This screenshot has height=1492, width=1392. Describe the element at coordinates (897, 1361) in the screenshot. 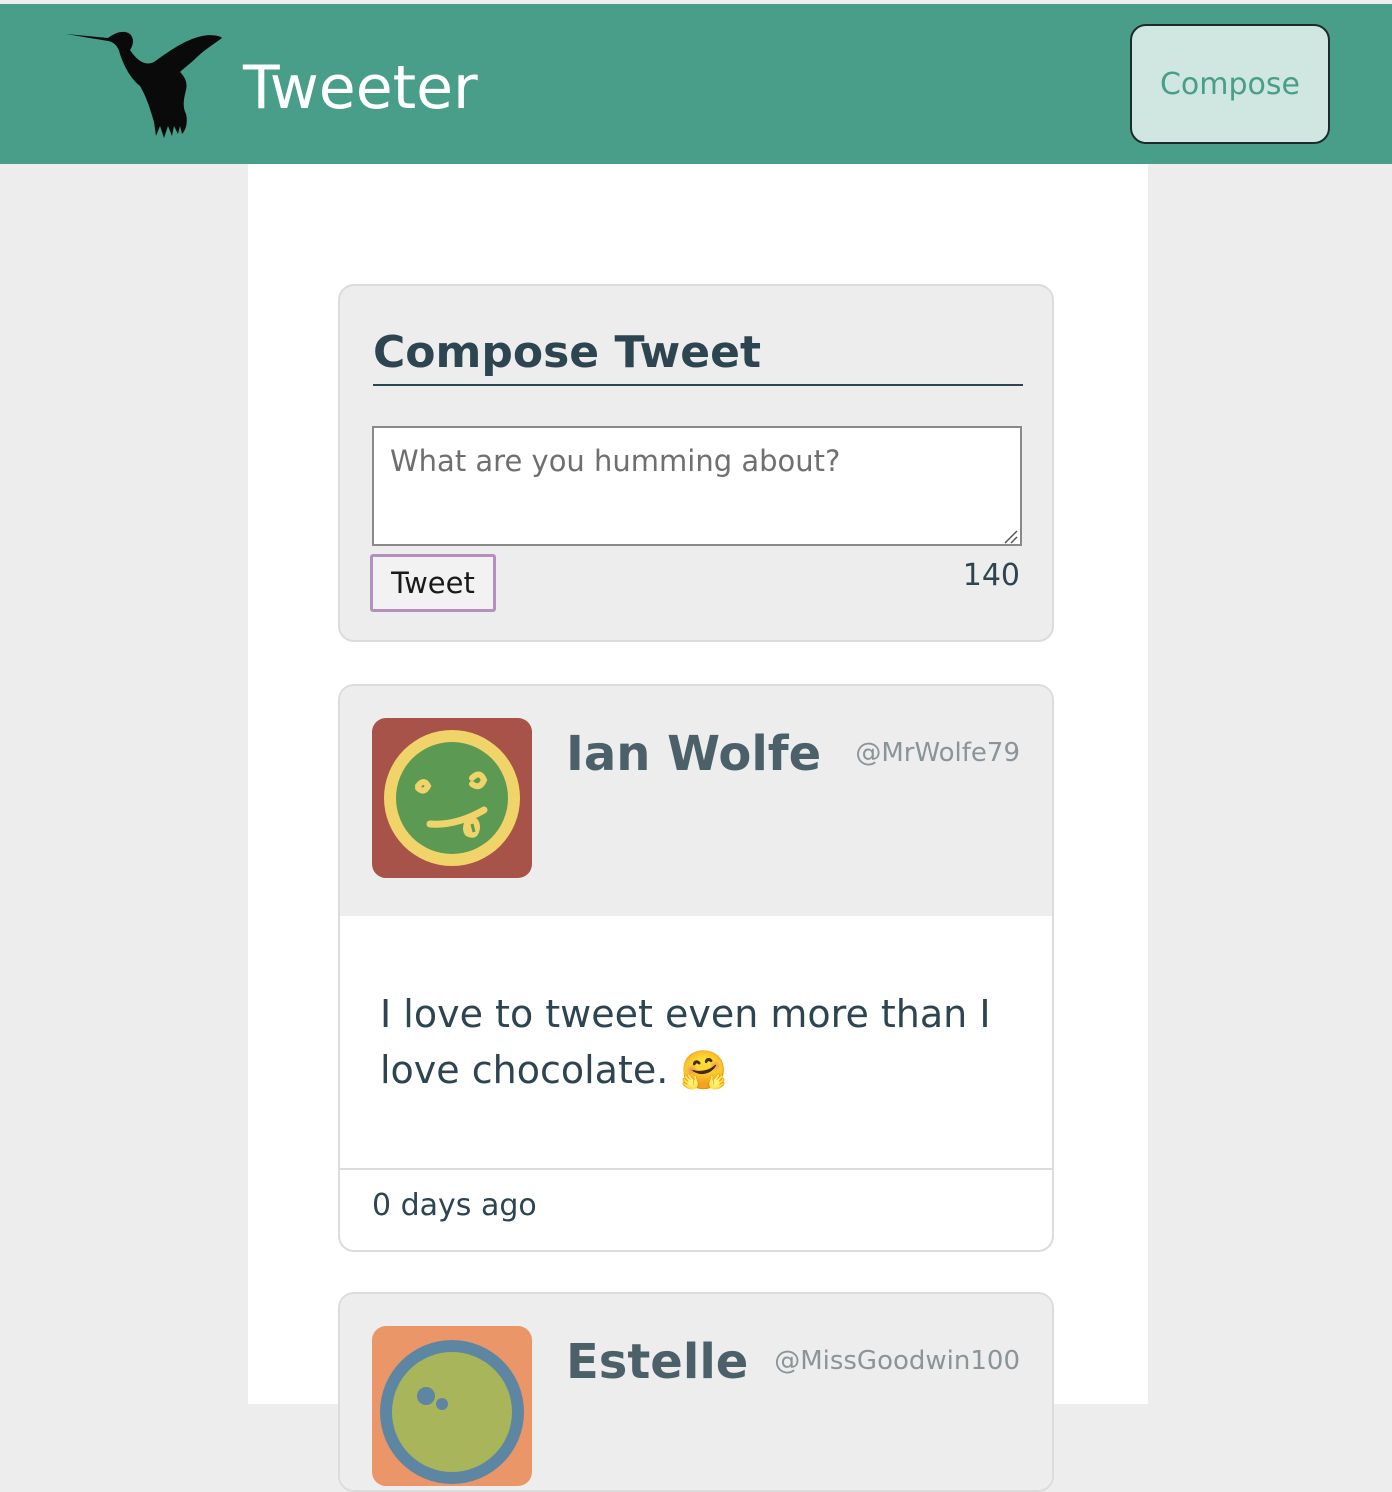

I see `tweet-author-handle: @MissGoodwin100` at that location.